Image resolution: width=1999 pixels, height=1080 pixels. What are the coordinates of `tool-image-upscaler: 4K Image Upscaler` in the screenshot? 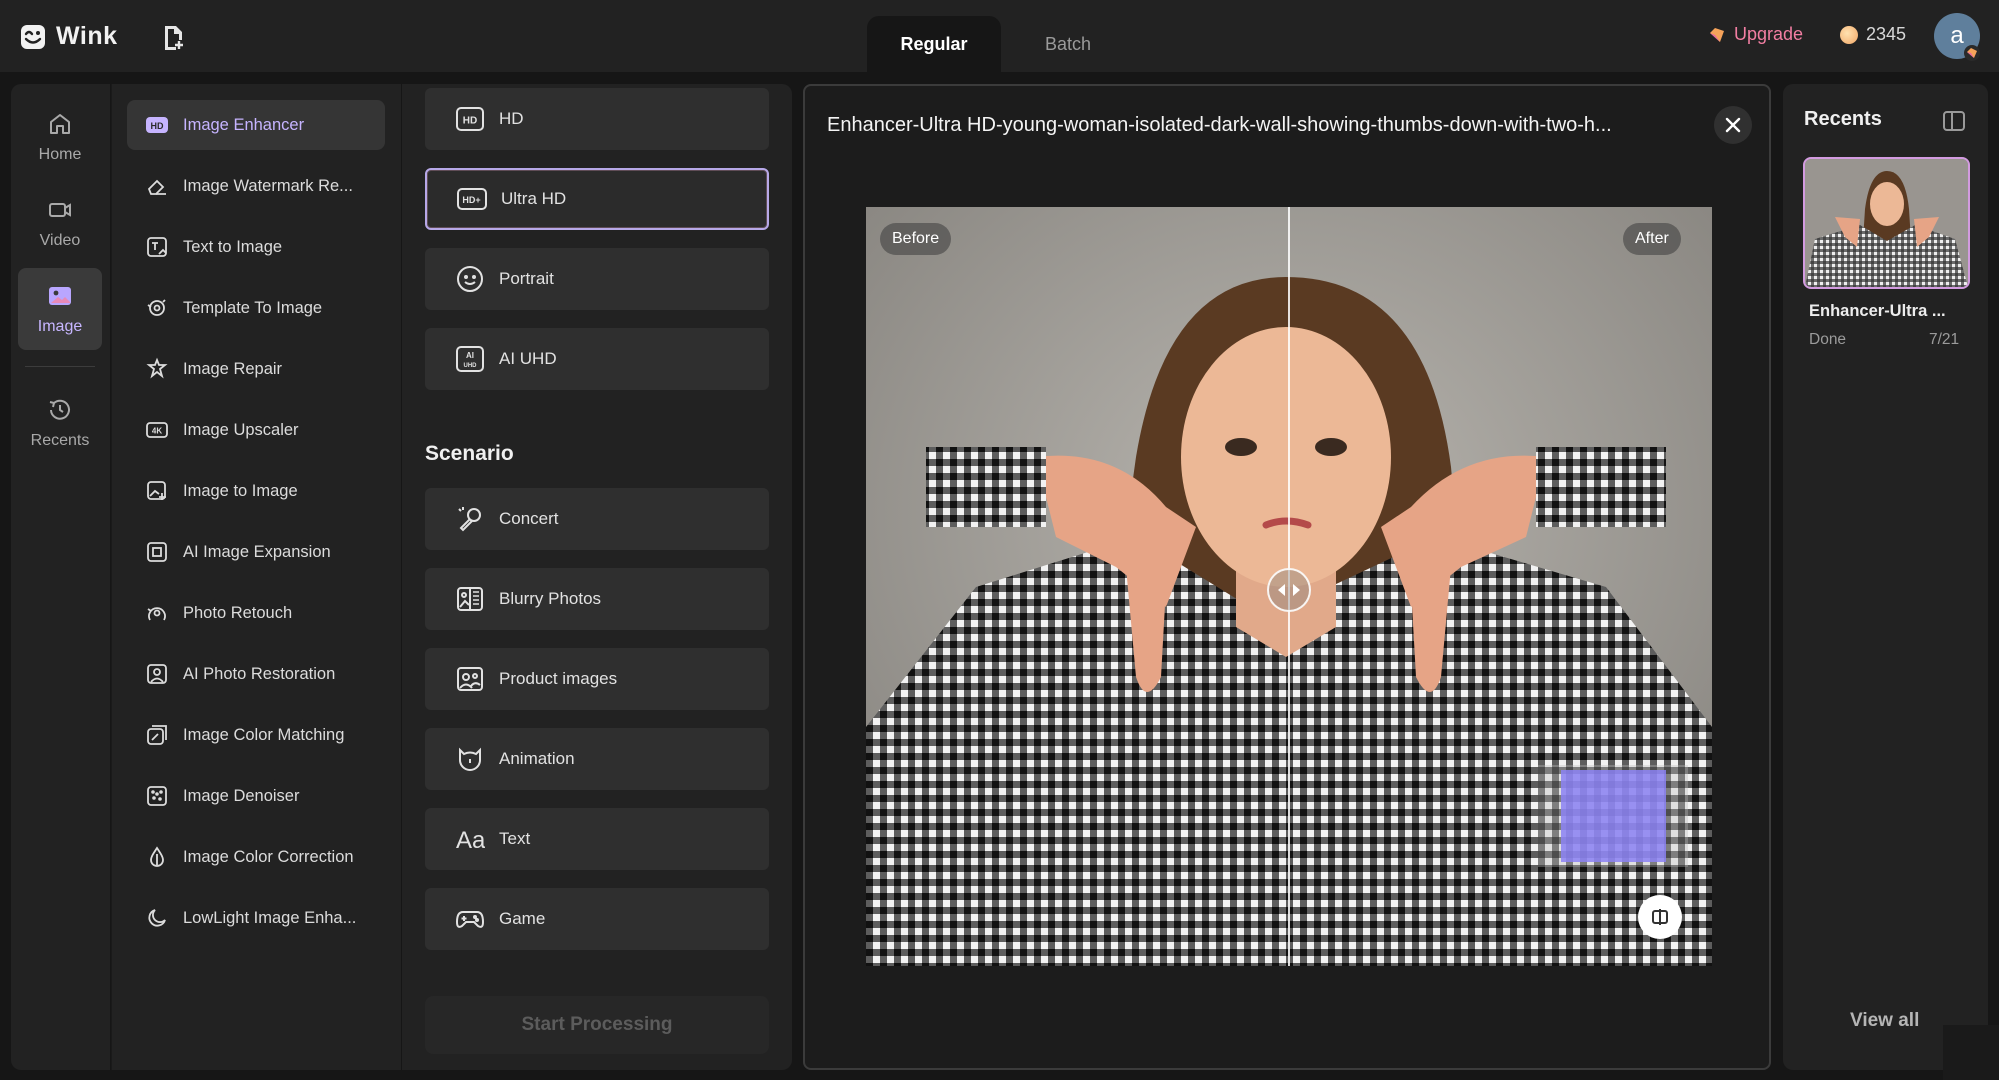 It's located at (256, 430).